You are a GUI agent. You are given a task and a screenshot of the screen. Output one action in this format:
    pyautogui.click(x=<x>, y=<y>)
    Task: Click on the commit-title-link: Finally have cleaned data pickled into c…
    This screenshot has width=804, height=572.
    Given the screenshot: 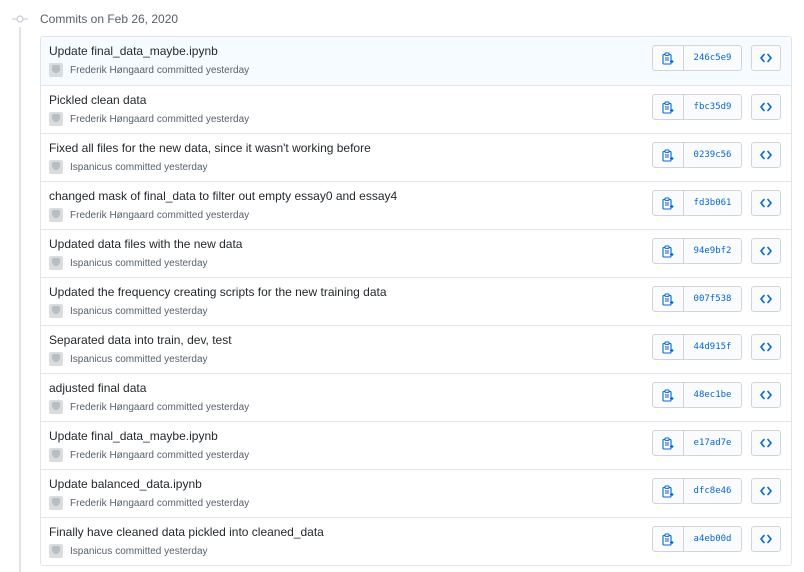 What is the action you would take?
    pyautogui.click(x=186, y=532)
    